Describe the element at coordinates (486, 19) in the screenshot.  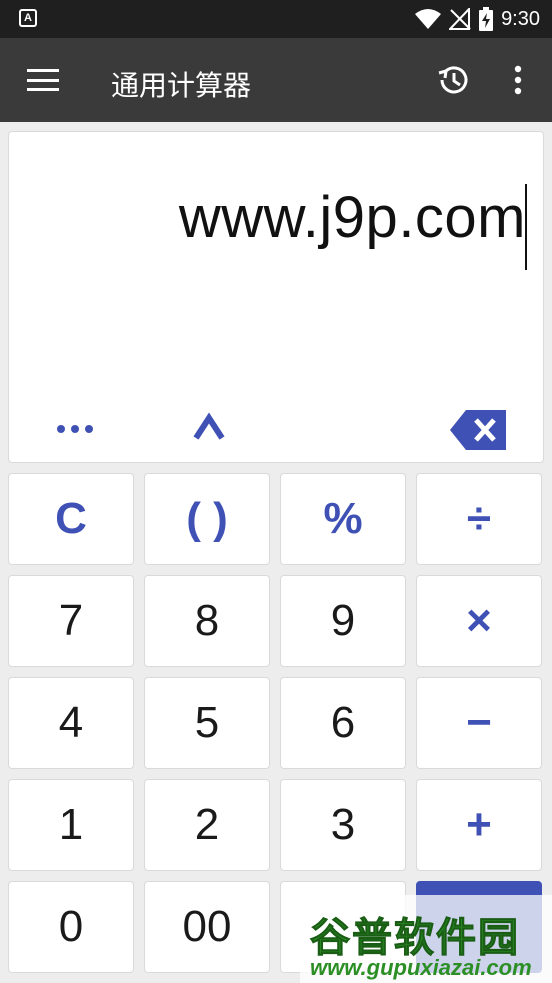
I see `battery-charging-icon` at that location.